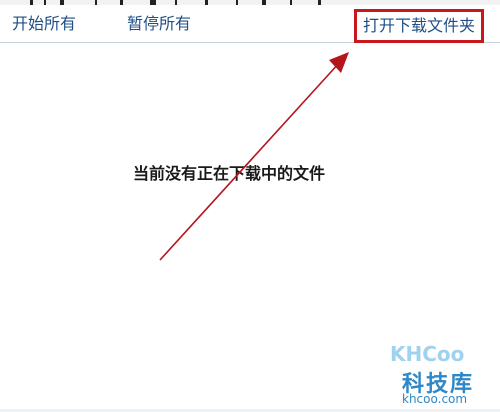  What do you see at coordinates (435, 399) in the screenshot?
I see `watermark-url: khcoo.com` at bounding box center [435, 399].